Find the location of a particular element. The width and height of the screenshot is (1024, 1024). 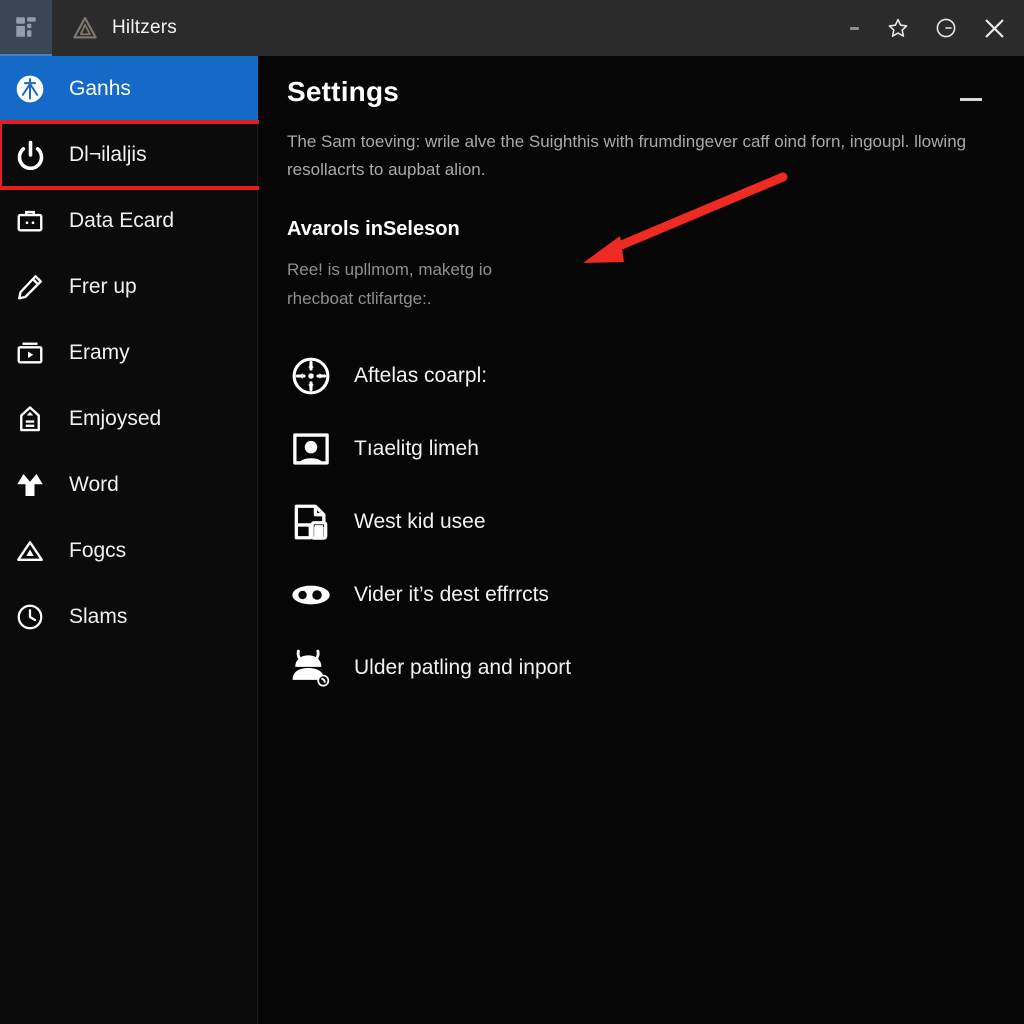

sidebar-item-data-ecard: Data Ecard is located at coordinates (128, 221).